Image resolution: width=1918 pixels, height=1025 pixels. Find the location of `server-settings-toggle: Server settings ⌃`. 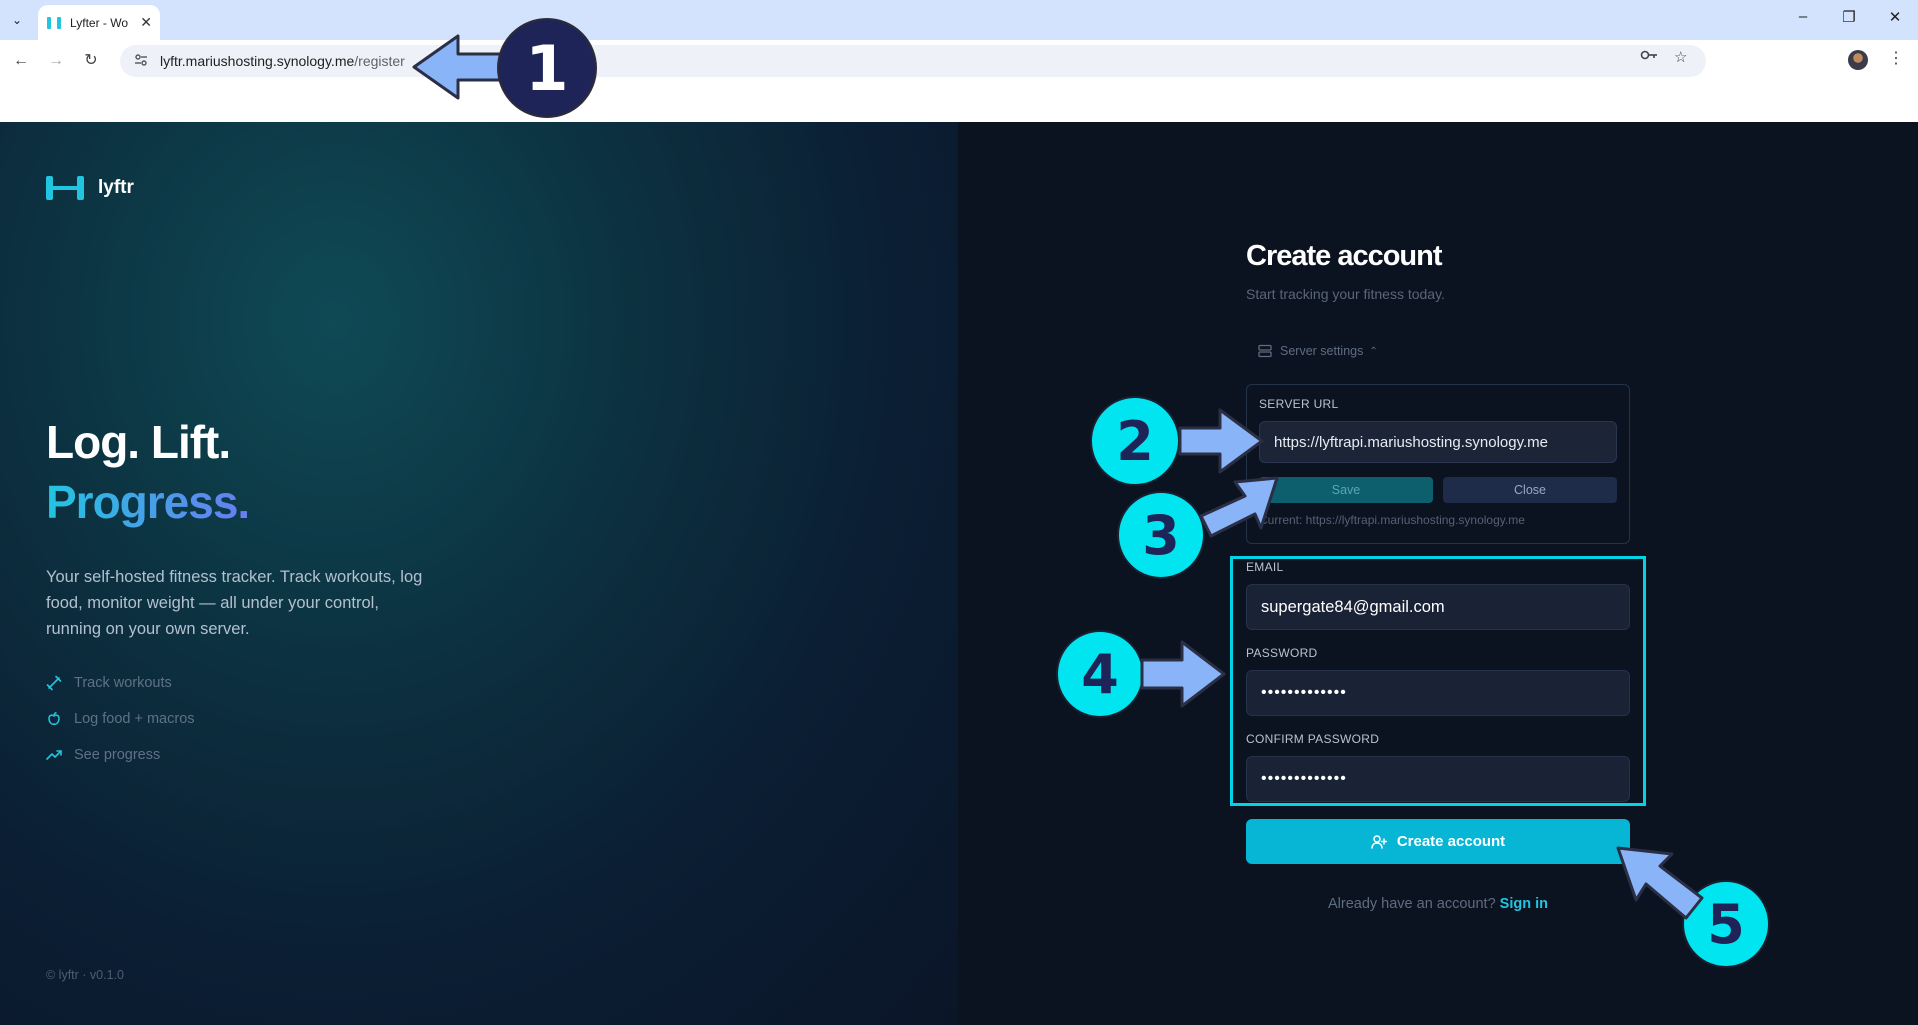

server-settings-toggle: Server settings ⌃ is located at coordinates (1318, 351).